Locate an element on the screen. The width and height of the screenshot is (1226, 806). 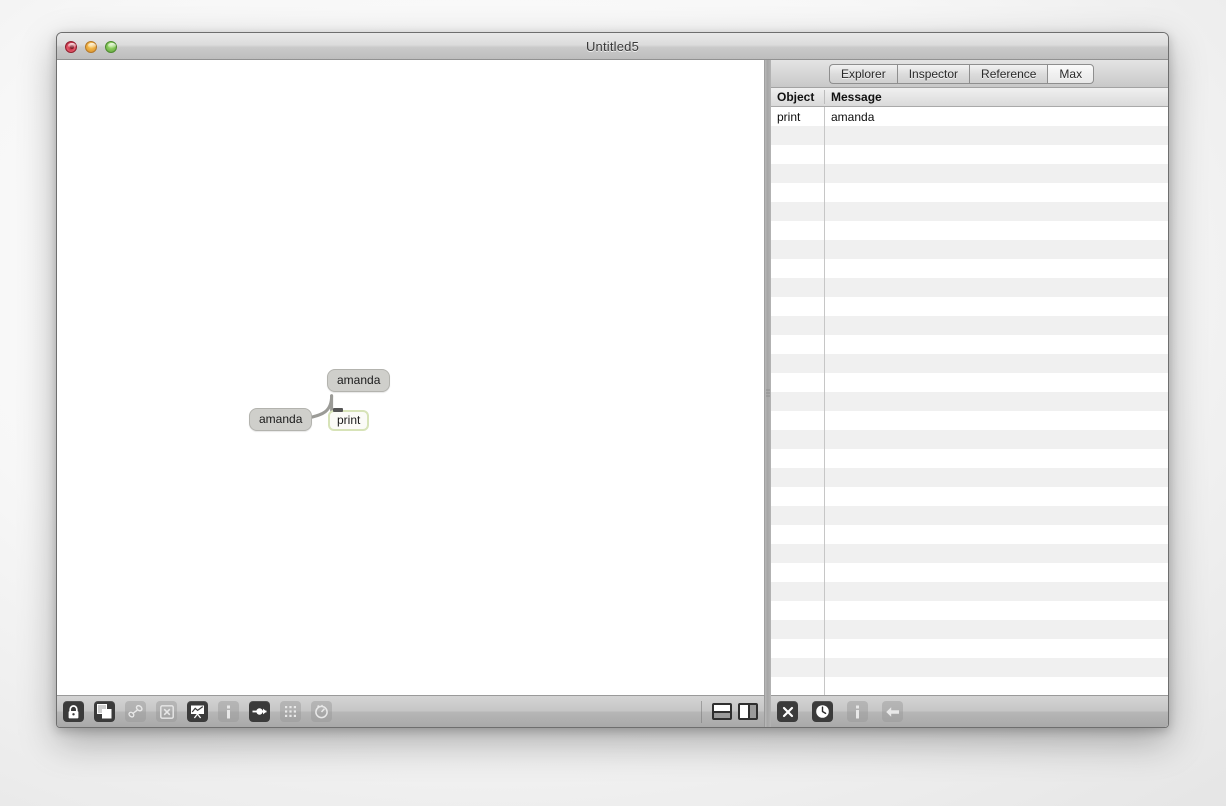
debug-button is located at coordinates (321, 711).